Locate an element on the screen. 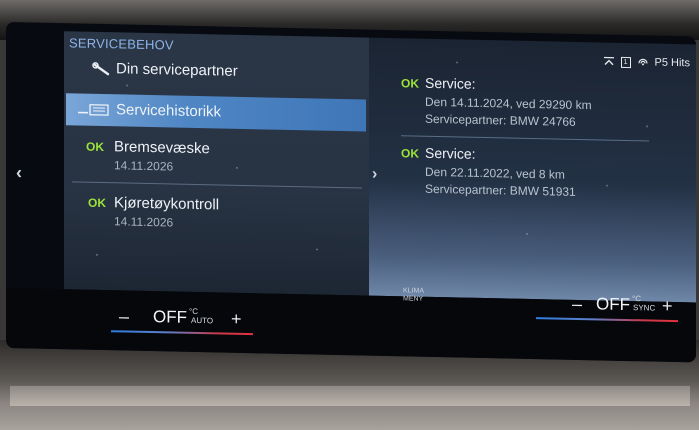  radio-station-label: P5 Hits is located at coordinates (672, 63).